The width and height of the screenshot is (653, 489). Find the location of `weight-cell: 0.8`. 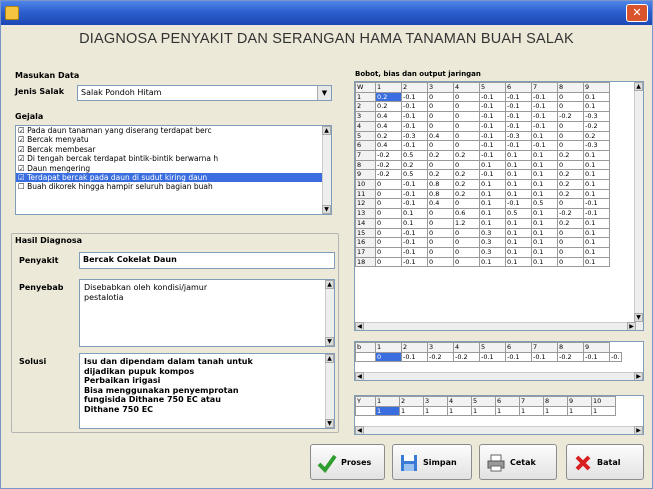

weight-cell: 0.8 is located at coordinates (440, 194).